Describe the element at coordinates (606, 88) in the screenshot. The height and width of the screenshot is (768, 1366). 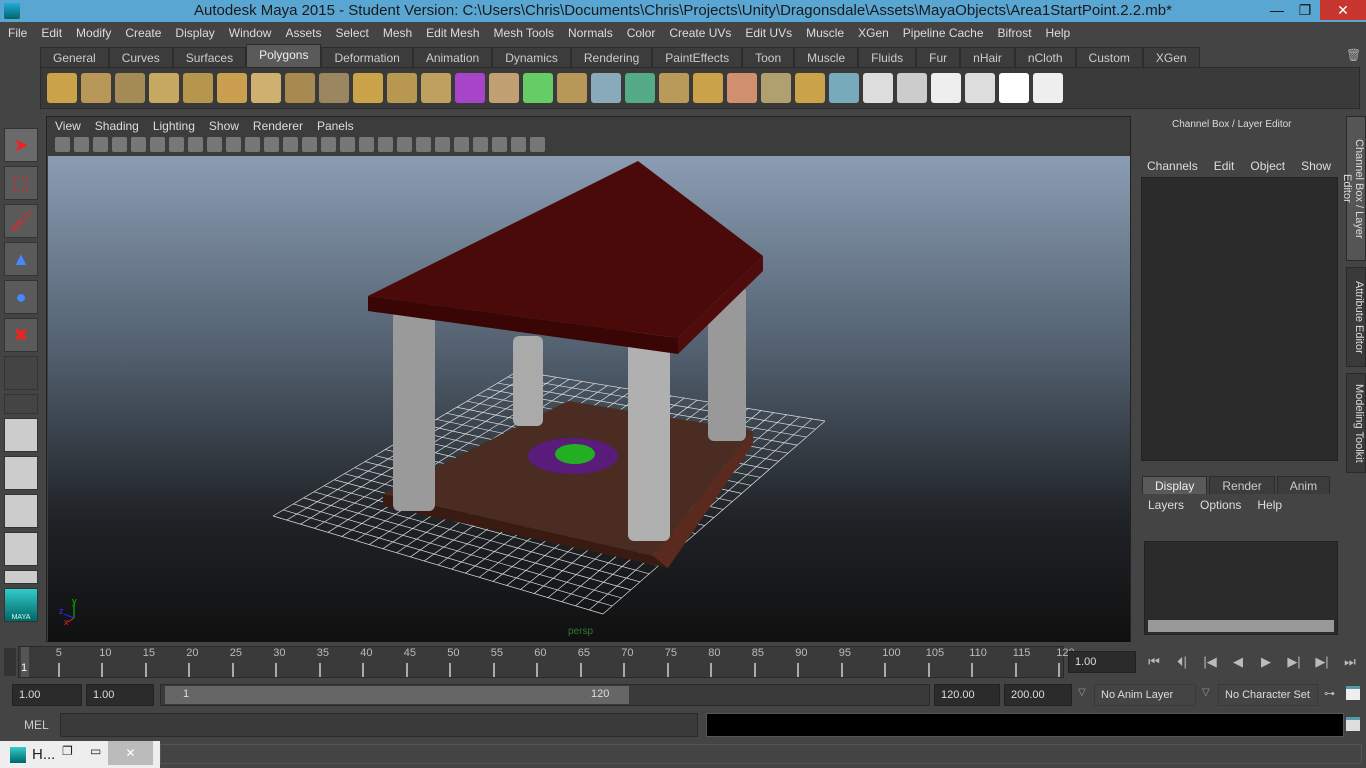
I see `bridge-icon` at that location.